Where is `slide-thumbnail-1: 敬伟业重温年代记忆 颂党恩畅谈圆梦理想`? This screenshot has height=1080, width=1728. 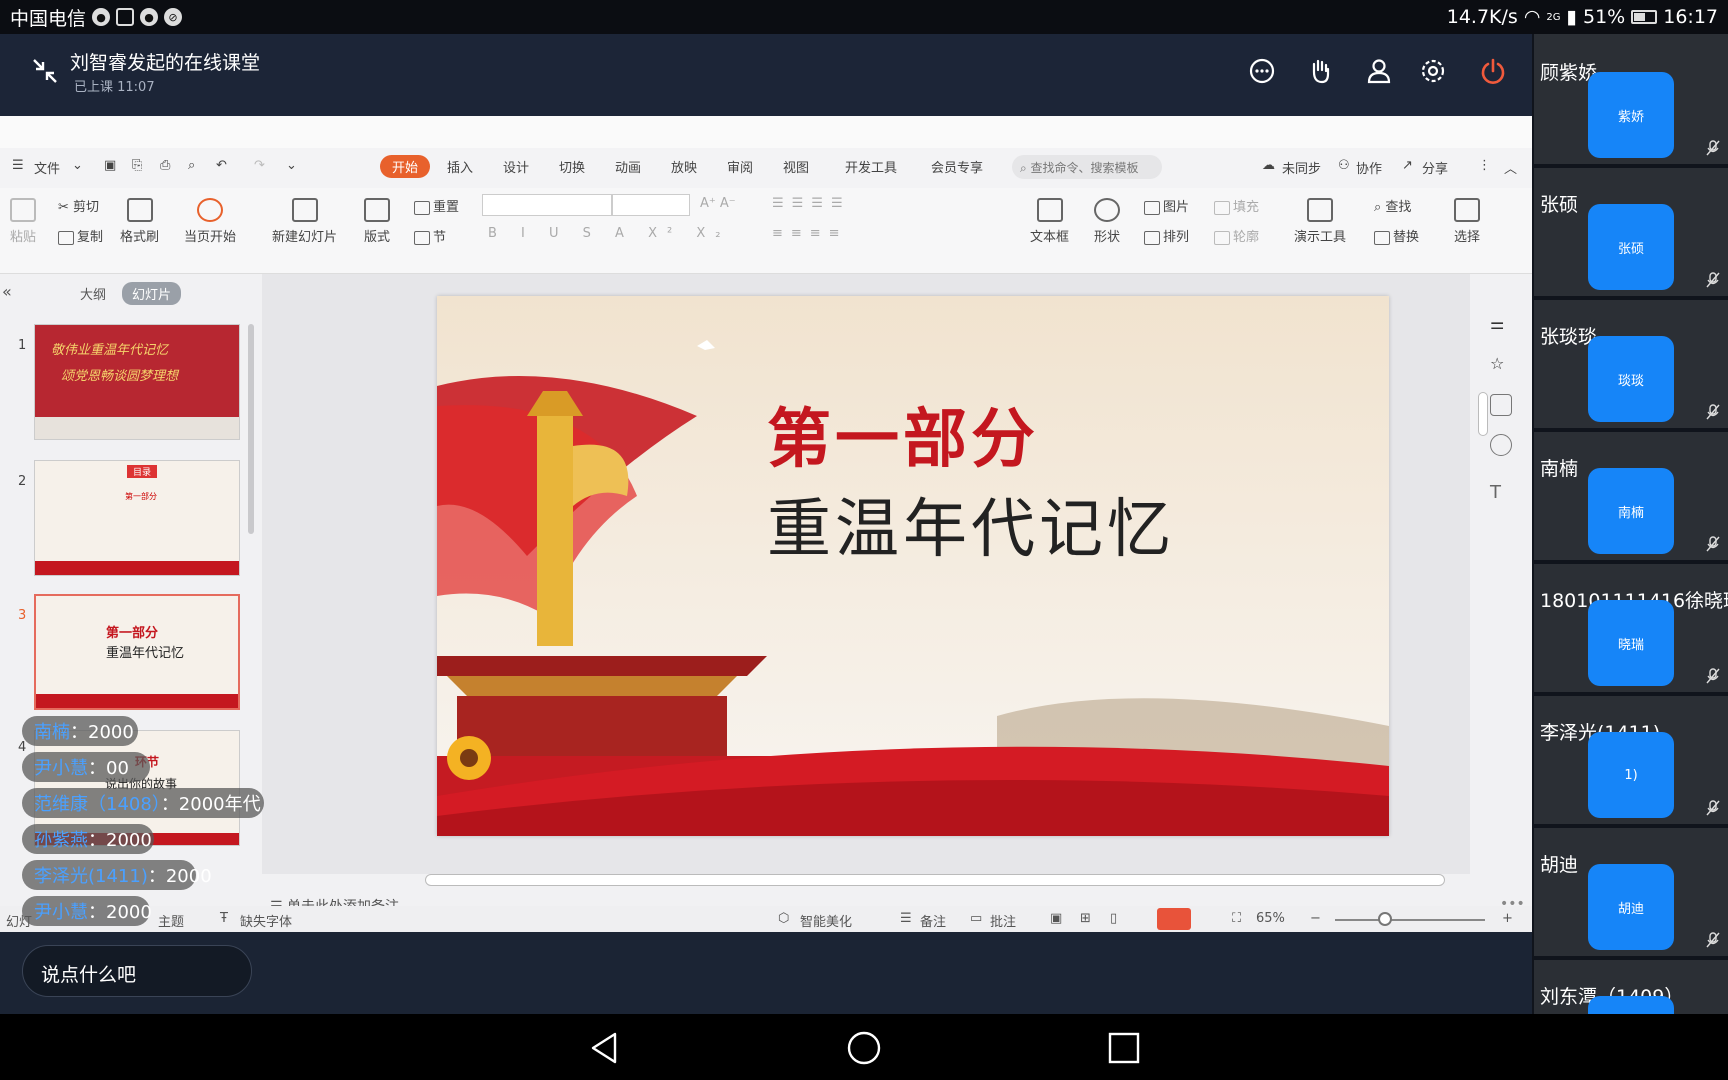
slide-thumbnail-1: 敬伟业重温年代记忆 颂党恩畅谈圆梦理想 is located at coordinates (137, 382).